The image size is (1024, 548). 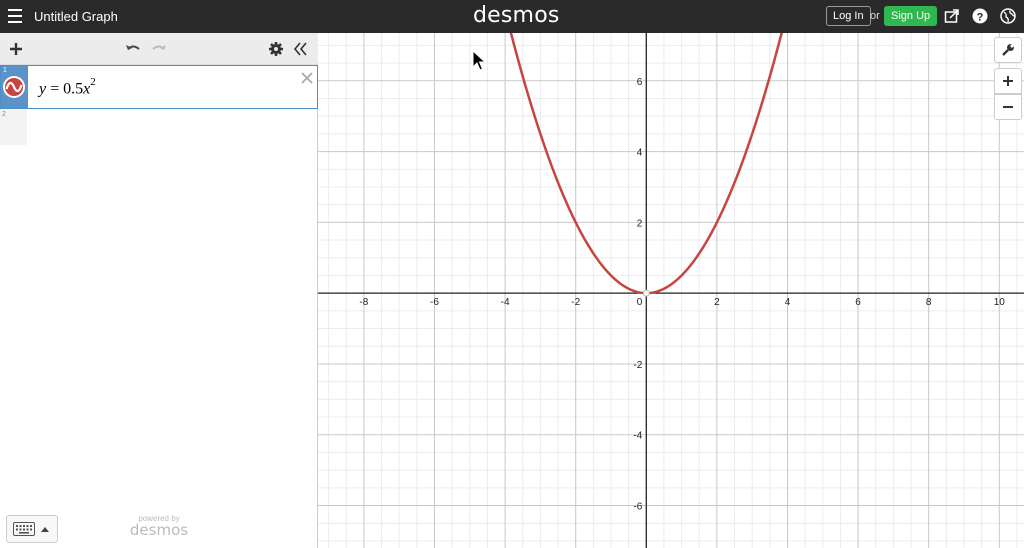 I want to click on y-tick-label: 6, so click(x=640, y=82).